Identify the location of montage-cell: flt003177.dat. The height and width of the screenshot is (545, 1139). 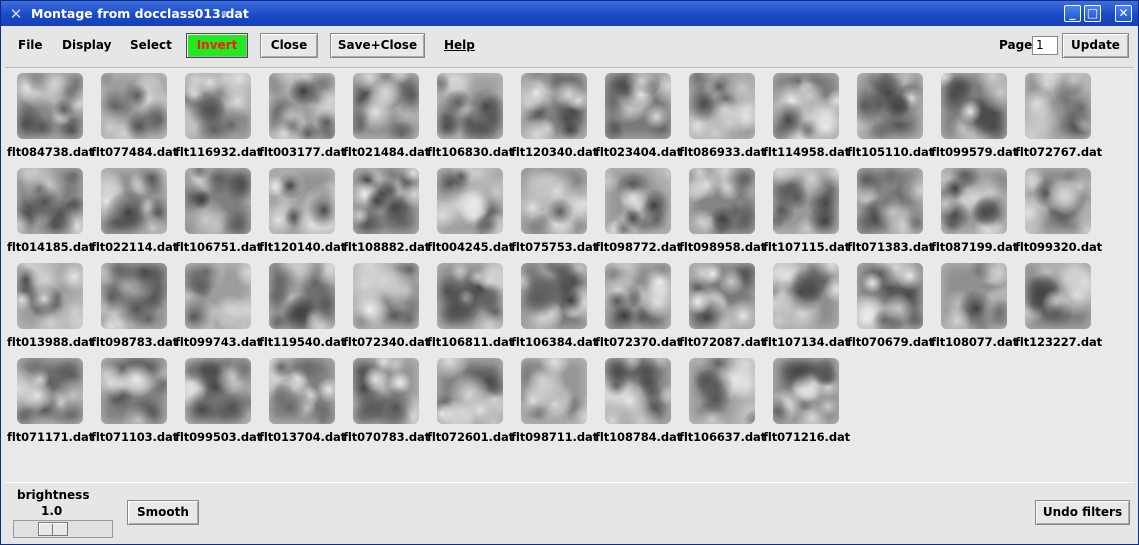
(302, 116).